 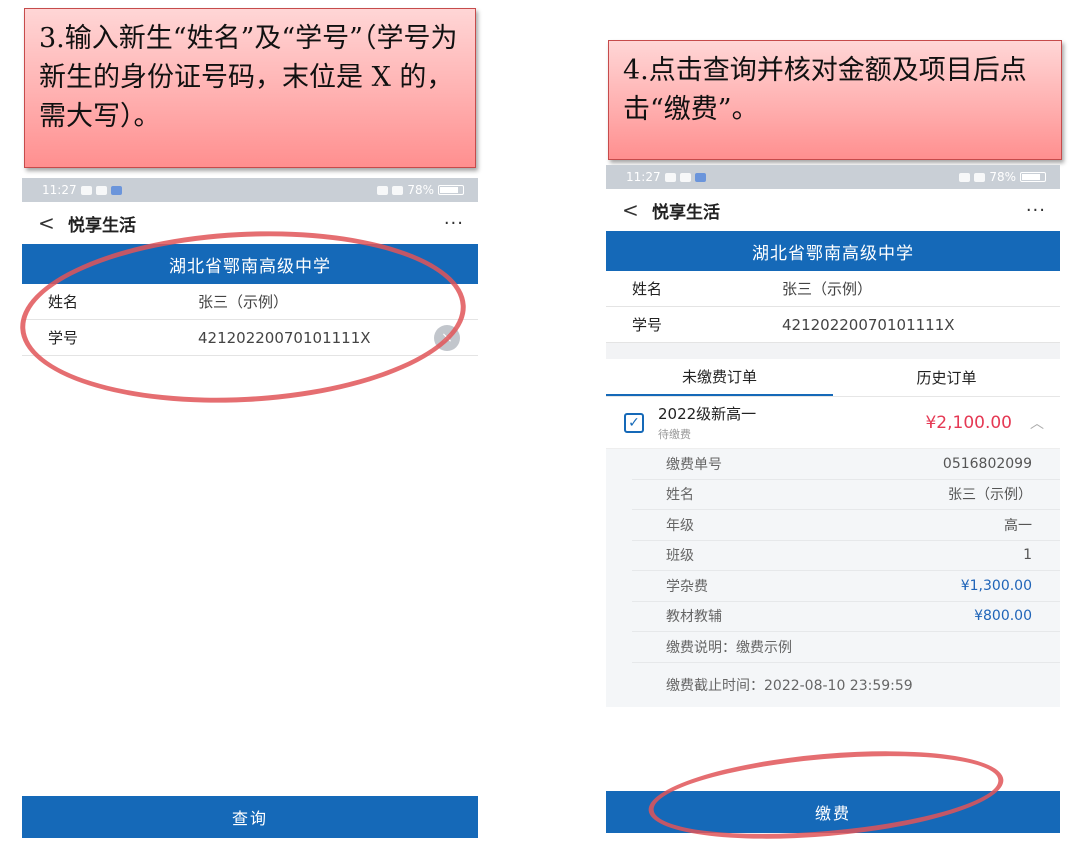 I want to click on detail-label: 学杂费, so click(x=687, y=586).